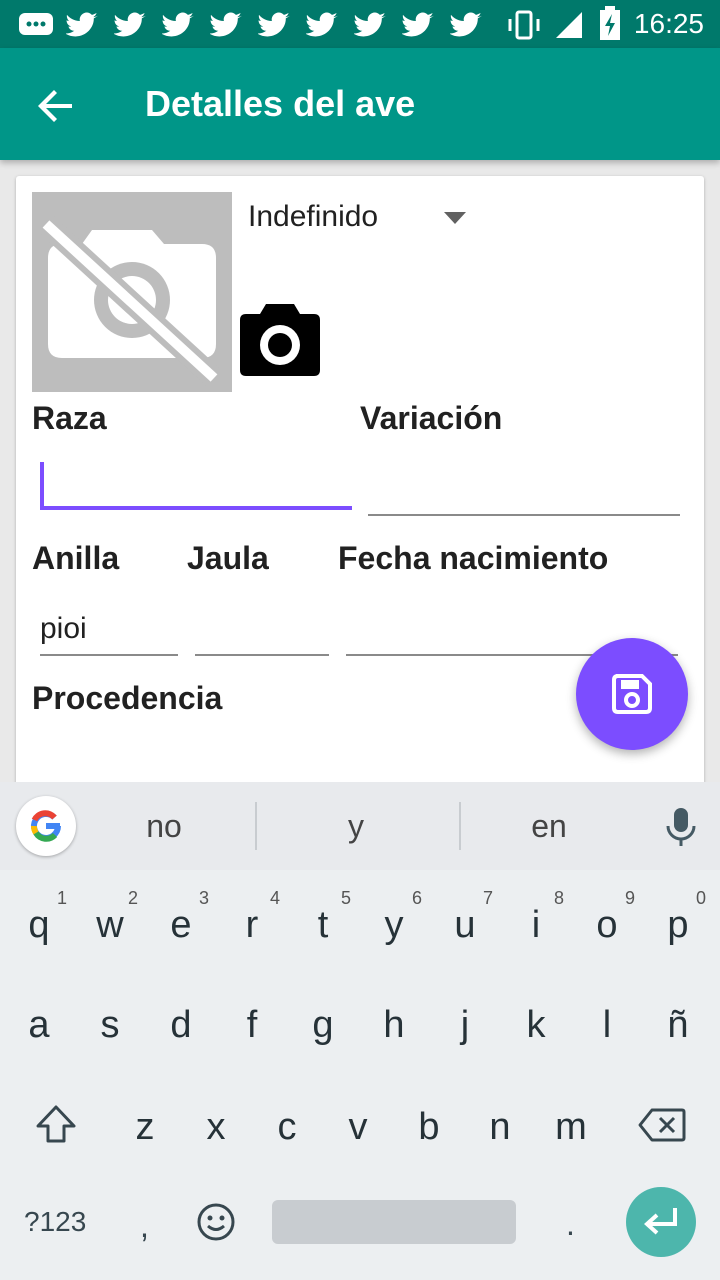  I want to click on key-x: x, so click(216, 1126).